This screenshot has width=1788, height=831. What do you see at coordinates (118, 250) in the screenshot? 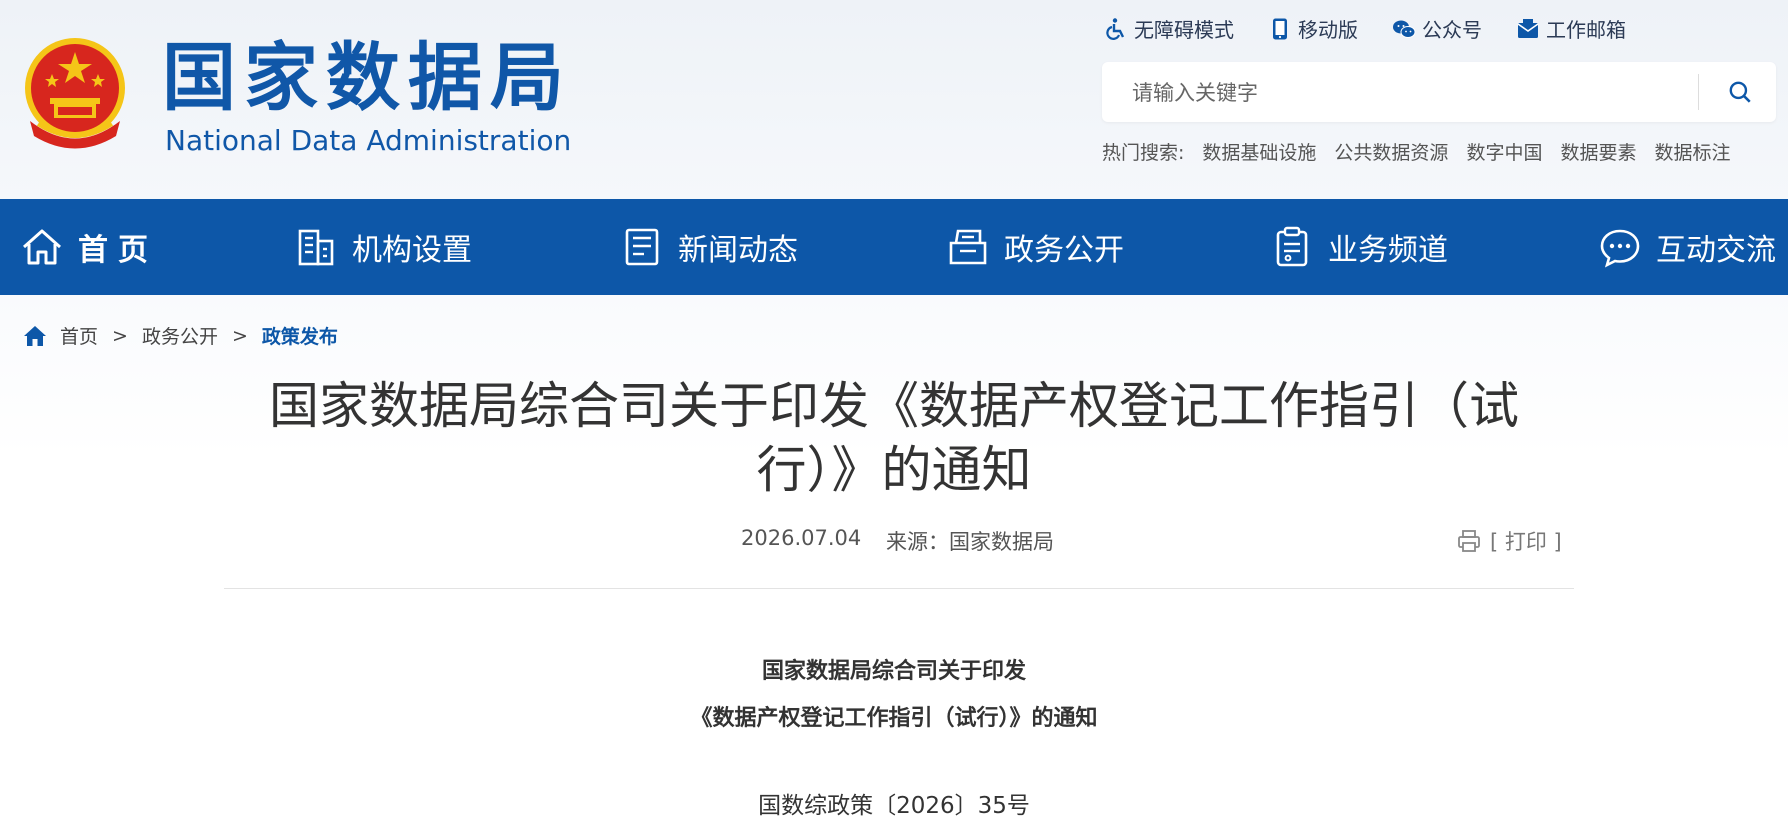
I see `nav-label-home: 首页` at bounding box center [118, 250].